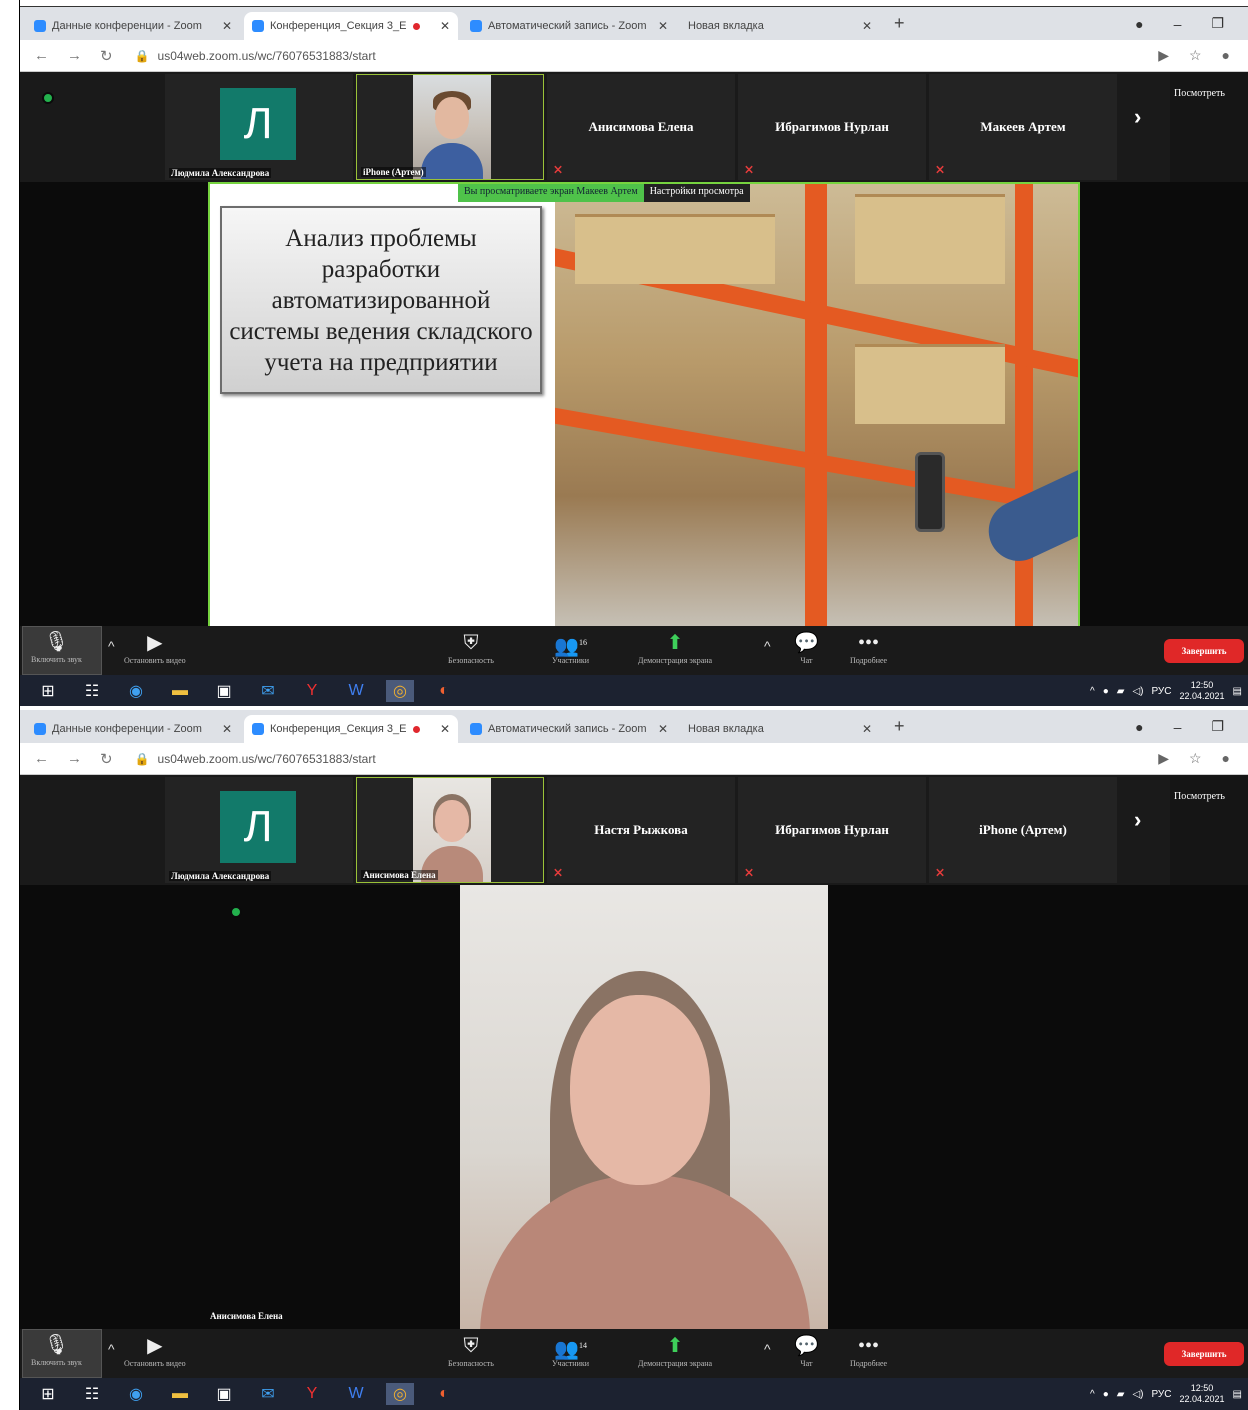  I want to click on participant-tile: iPhone (Артем), so click(450, 127).